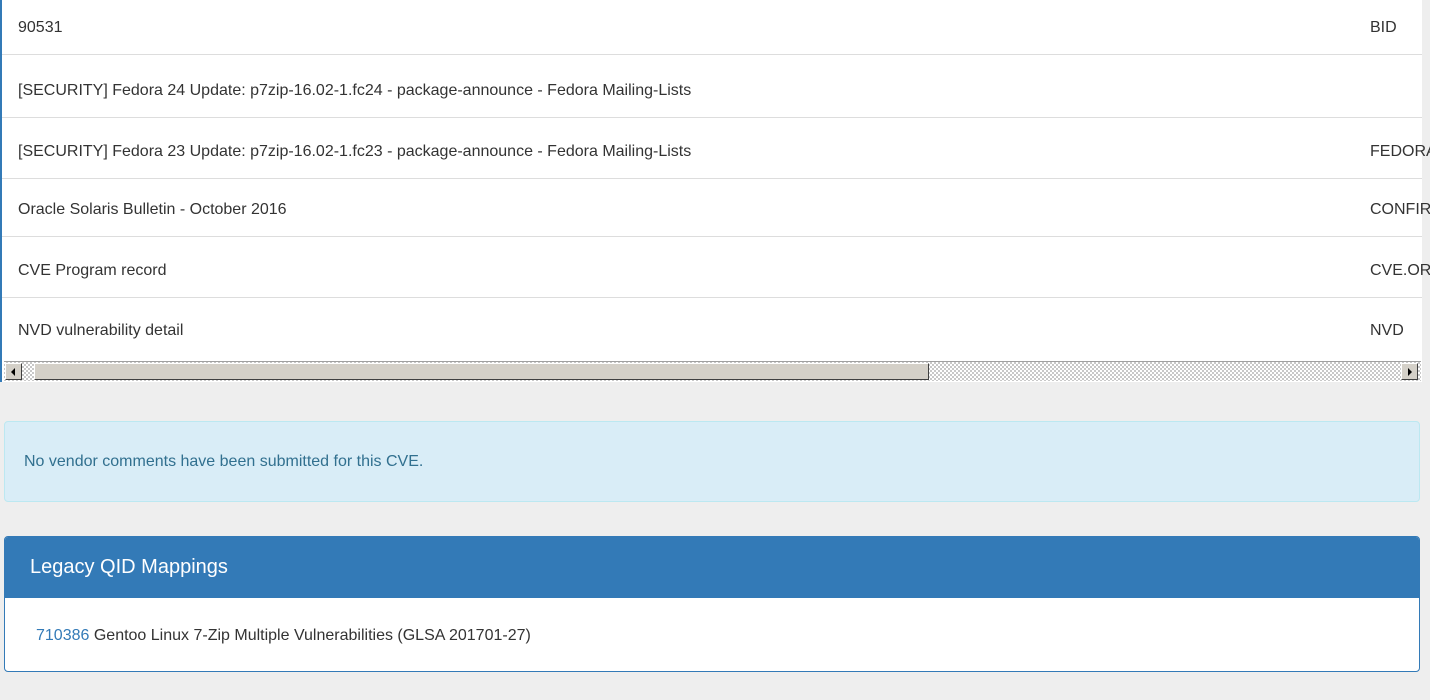 The height and width of the screenshot is (700, 1430). What do you see at coordinates (92, 270) in the screenshot?
I see `reference-title: CVE Program record` at bounding box center [92, 270].